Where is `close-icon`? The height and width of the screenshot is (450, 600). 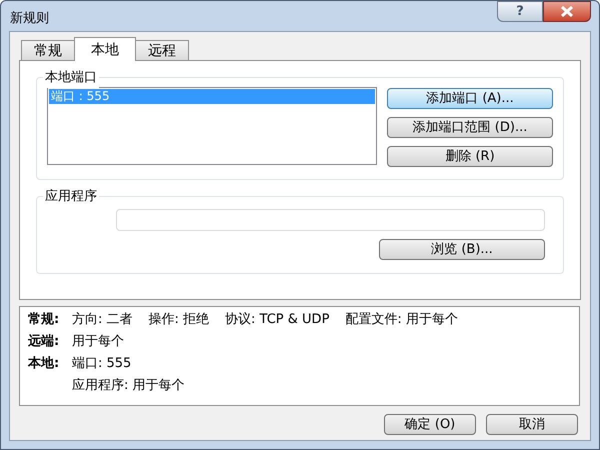 close-icon is located at coordinates (567, 11).